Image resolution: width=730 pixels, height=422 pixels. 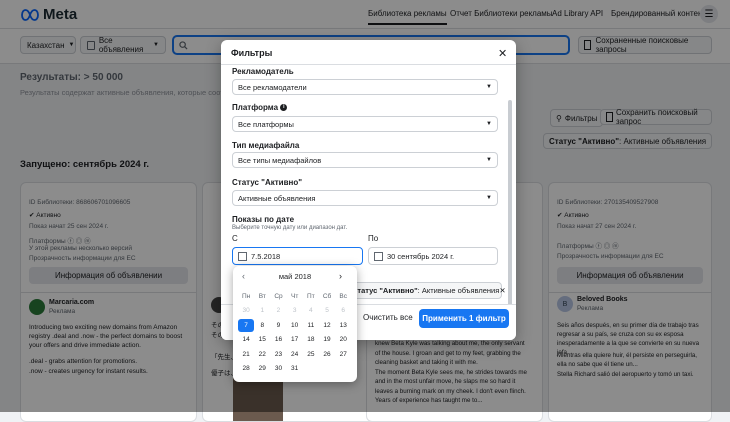 I want to click on apply-filters-button: Применить 1 фильтр, so click(x=464, y=318).